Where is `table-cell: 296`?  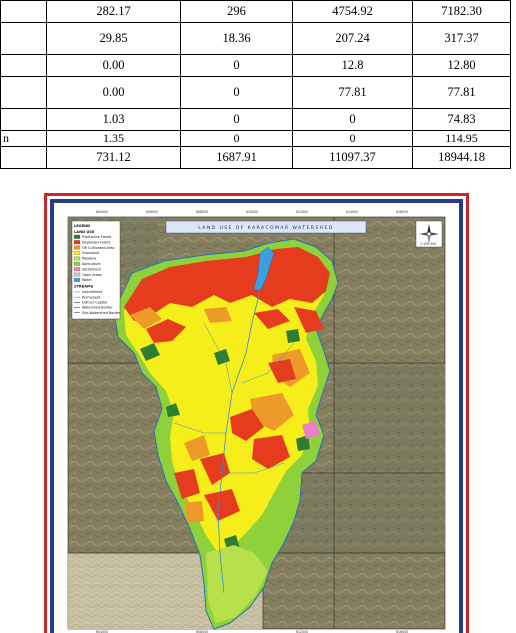 table-cell: 296 is located at coordinates (236, 11).